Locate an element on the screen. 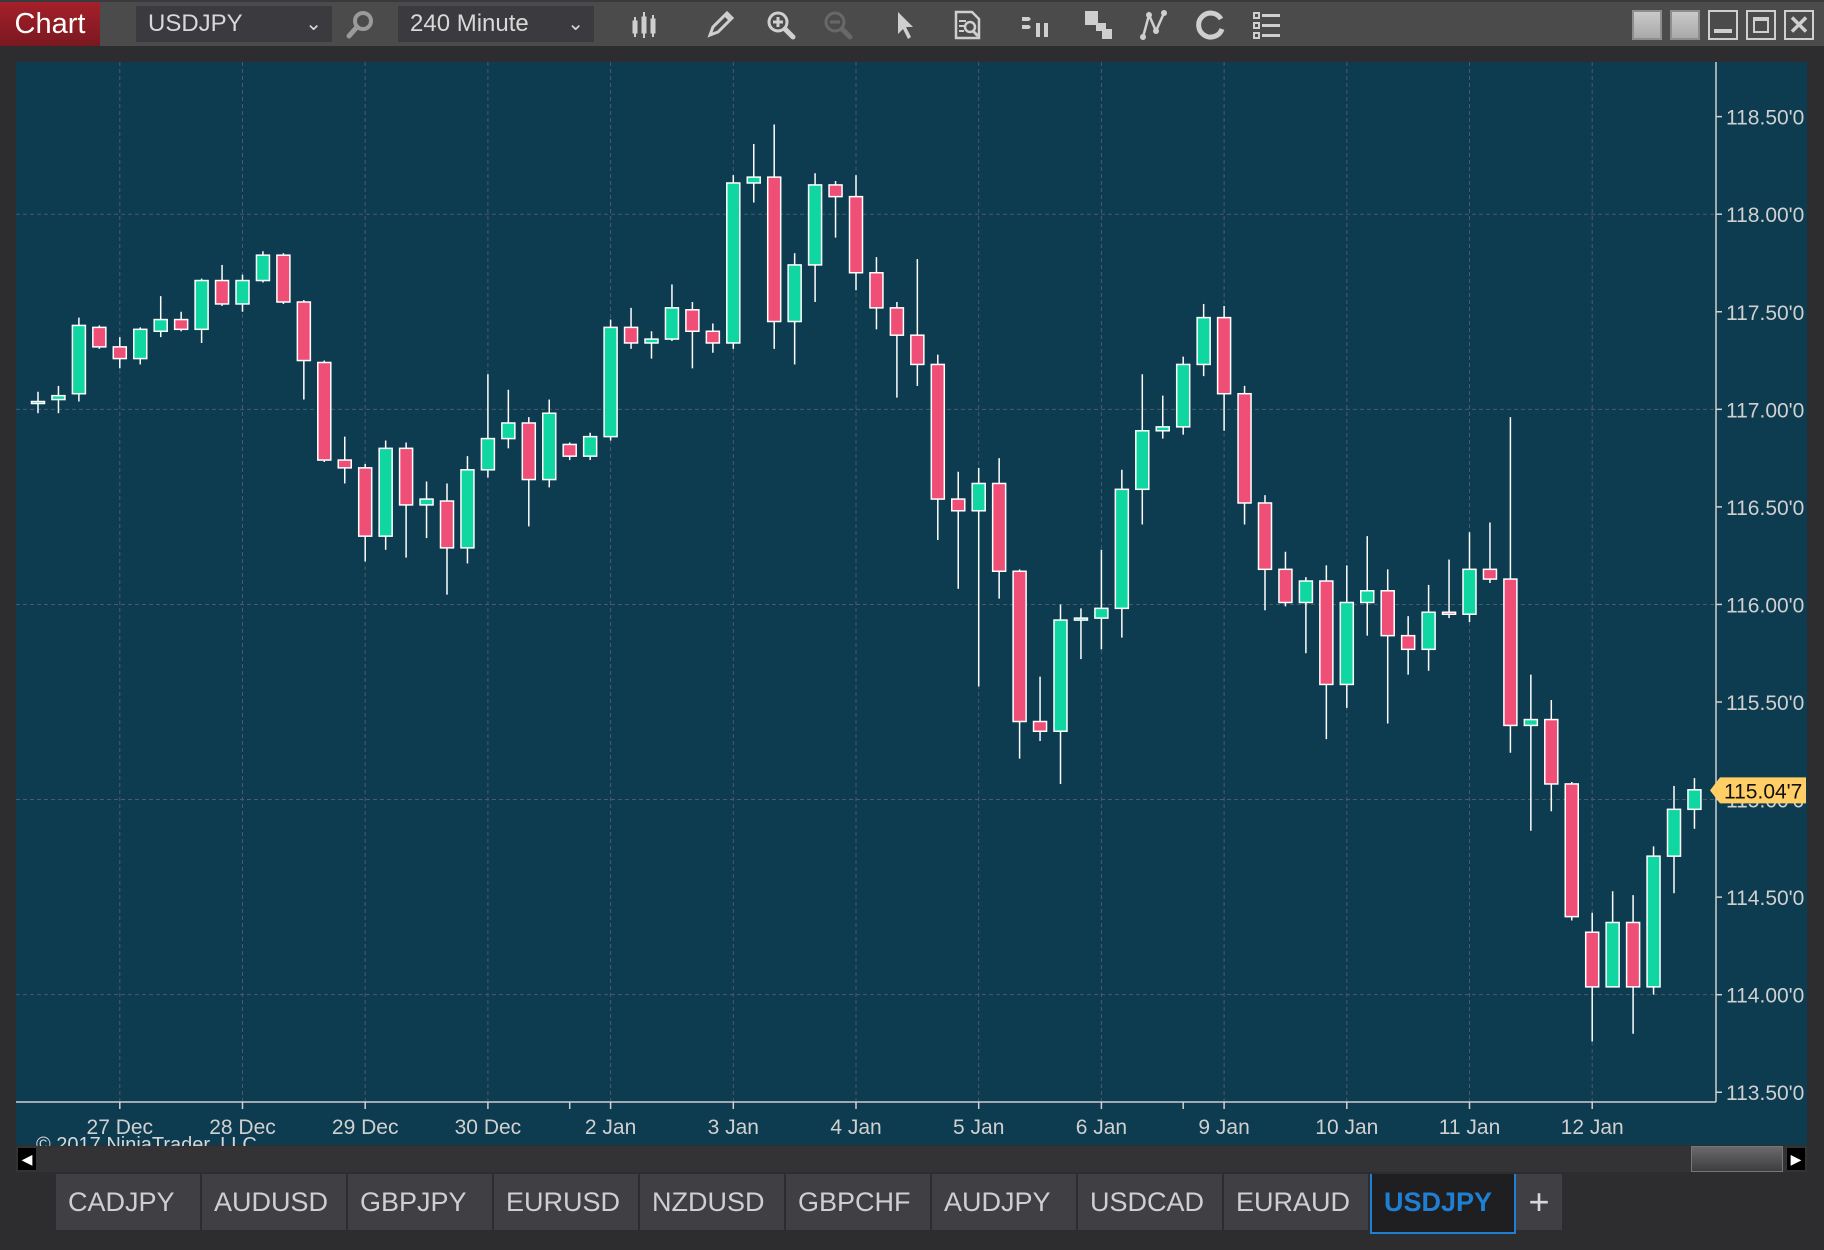 The image size is (1824, 1250). price-tick-label: 118.00'0 is located at coordinates (1765, 215).